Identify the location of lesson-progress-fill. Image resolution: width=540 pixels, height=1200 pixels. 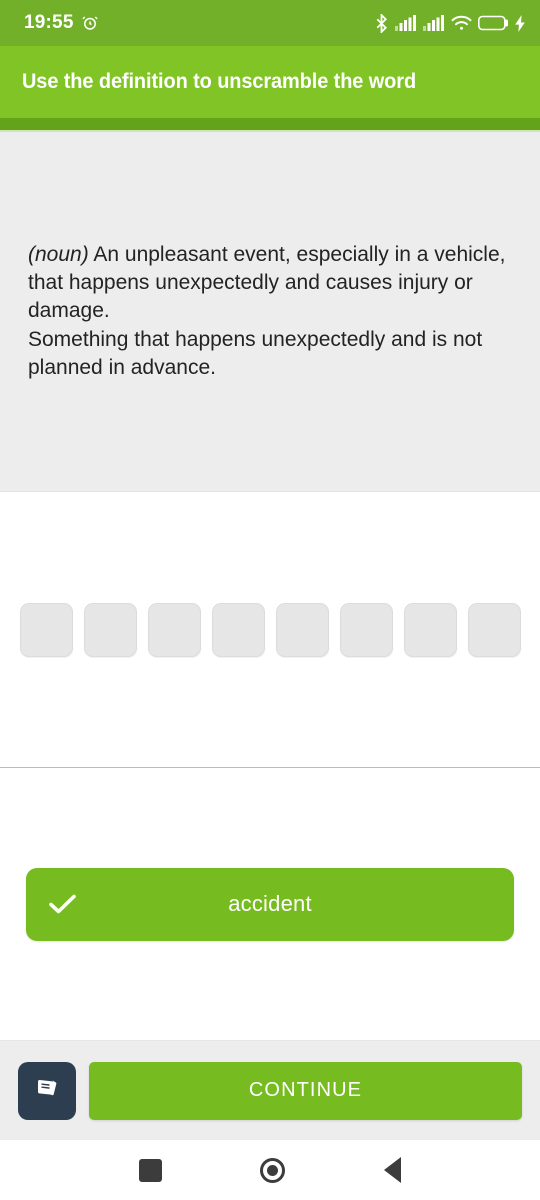
(270, 124).